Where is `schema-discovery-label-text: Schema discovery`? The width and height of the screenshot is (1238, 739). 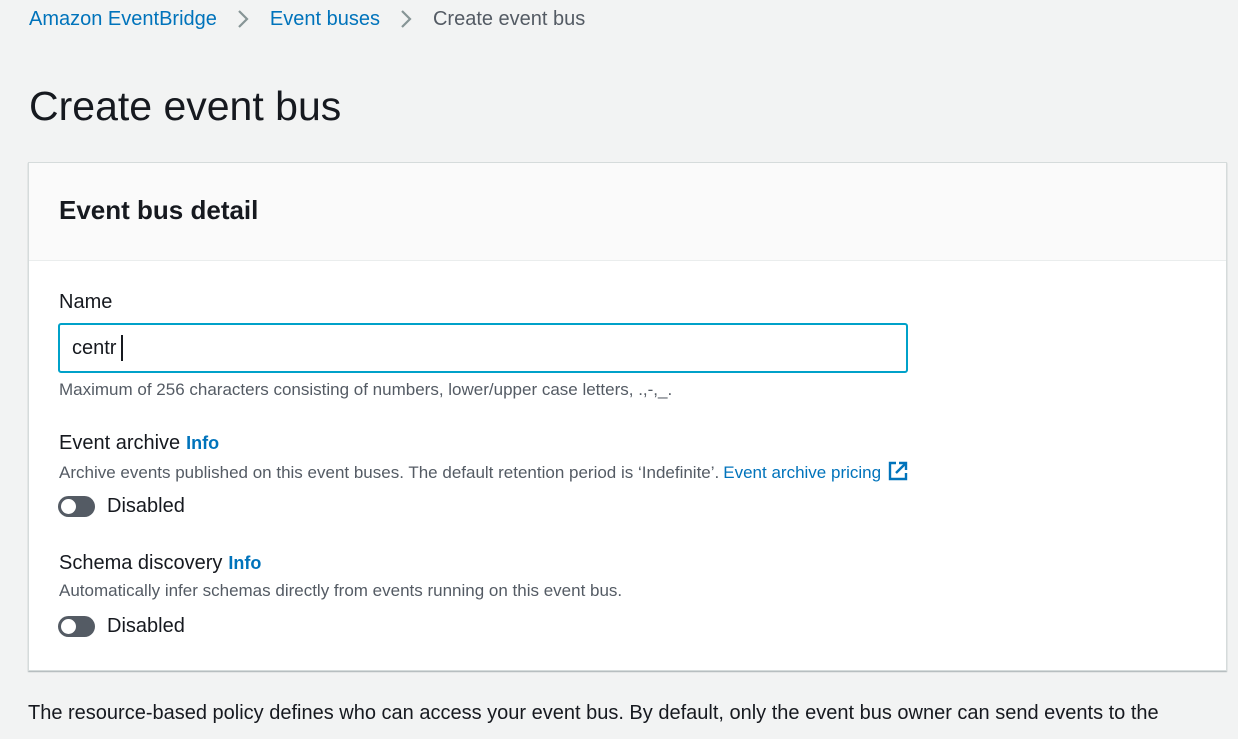 schema-discovery-label-text: Schema discovery is located at coordinates (141, 563).